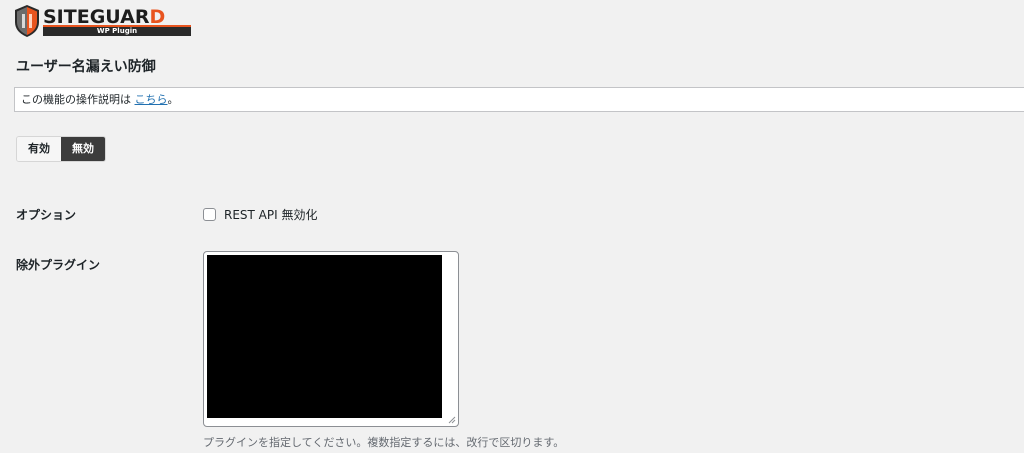 This screenshot has height=453, width=1024. Describe the element at coordinates (117, 31) in the screenshot. I see `logo-tagline: WP Plugin` at that location.